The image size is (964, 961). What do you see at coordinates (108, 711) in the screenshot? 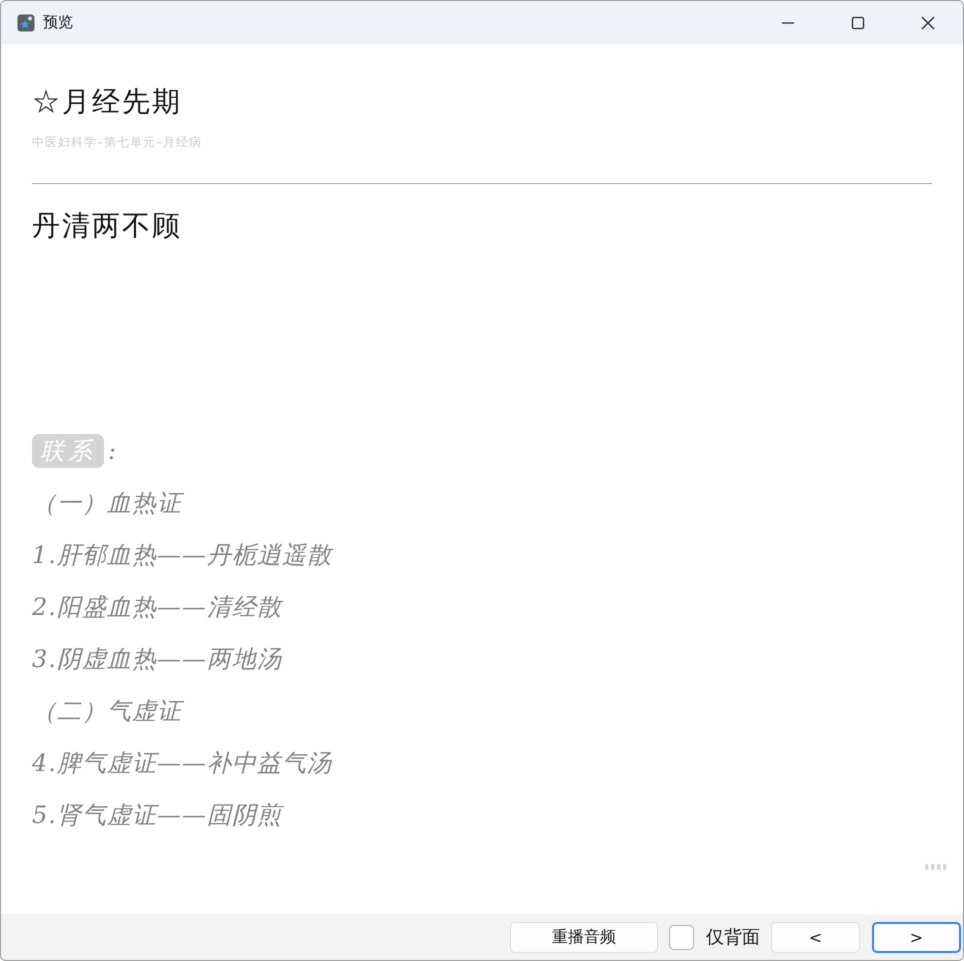
I see `note-line: （二）气虚证` at bounding box center [108, 711].